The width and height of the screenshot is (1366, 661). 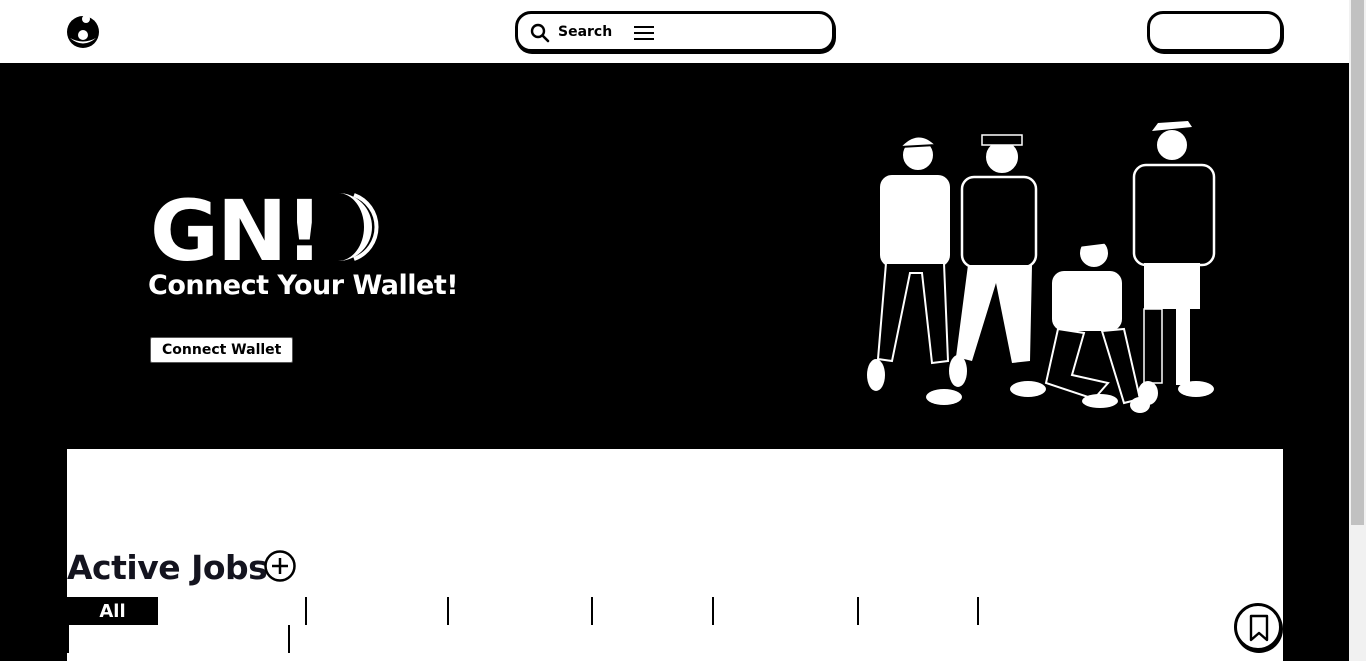 I want to click on add-icon, so click(x=280, y=566).